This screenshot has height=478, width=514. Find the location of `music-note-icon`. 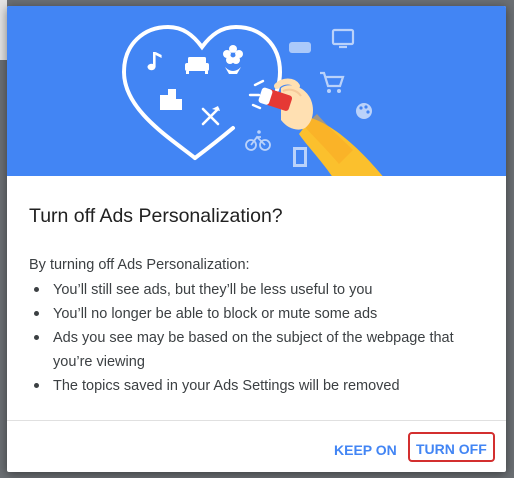

music-note-icon is located at coordinates (154, 61).